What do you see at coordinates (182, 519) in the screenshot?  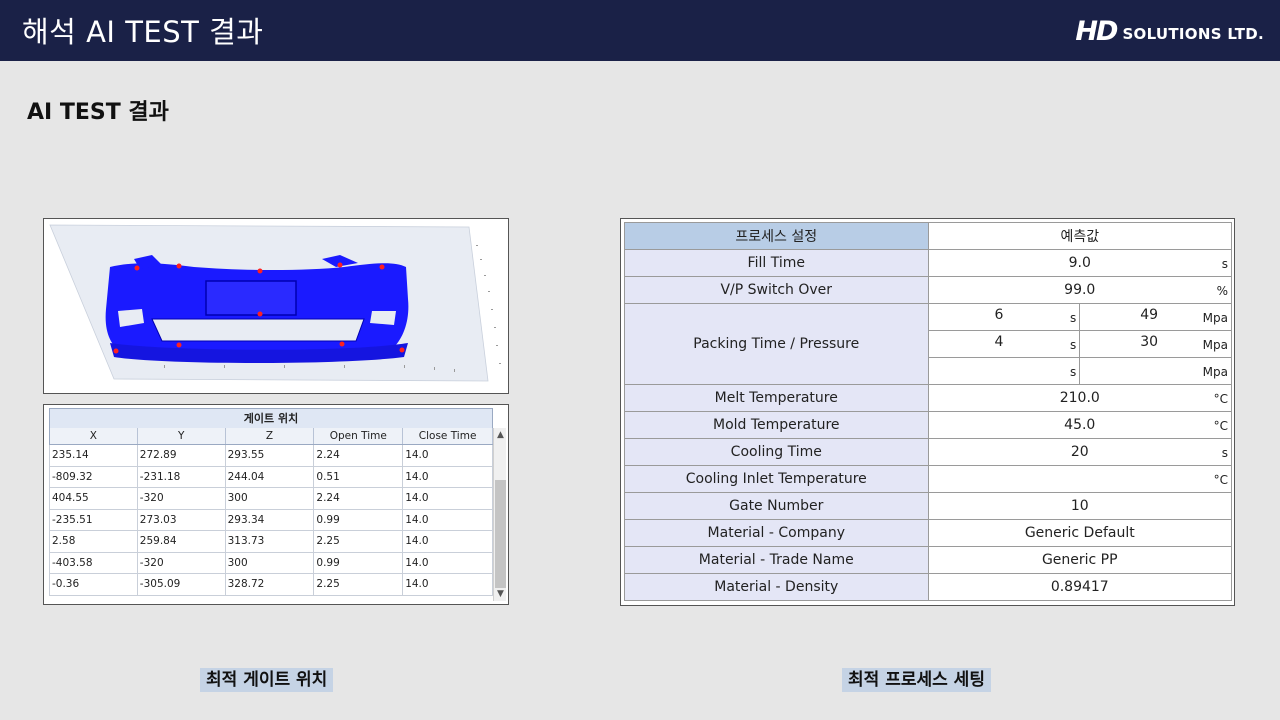 I see `cell-y: 273.03` at bounding box center [182, 519].